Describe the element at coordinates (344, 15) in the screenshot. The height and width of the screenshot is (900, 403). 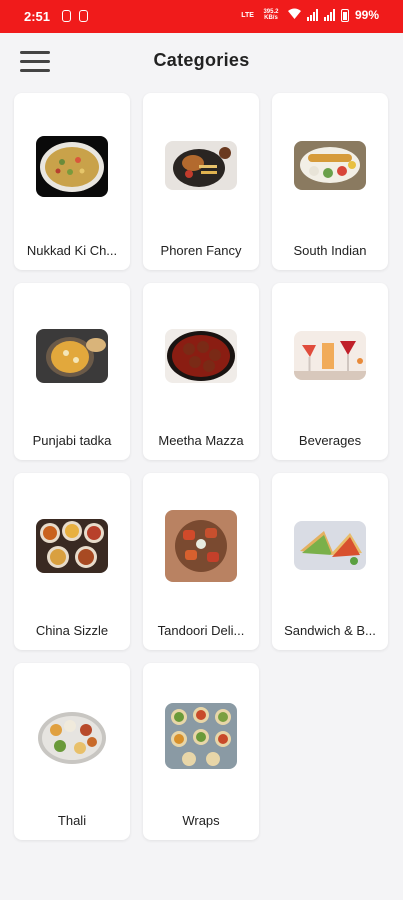
I see `battery-icon` at that location.